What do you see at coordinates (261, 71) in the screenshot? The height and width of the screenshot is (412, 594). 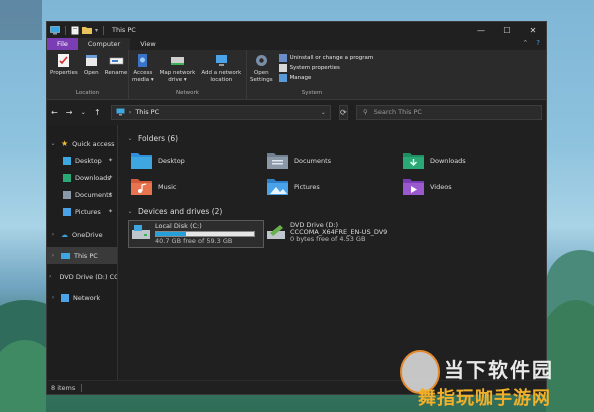 I see `open-settings-button: Open Settings` at bounding box center [261, 71].